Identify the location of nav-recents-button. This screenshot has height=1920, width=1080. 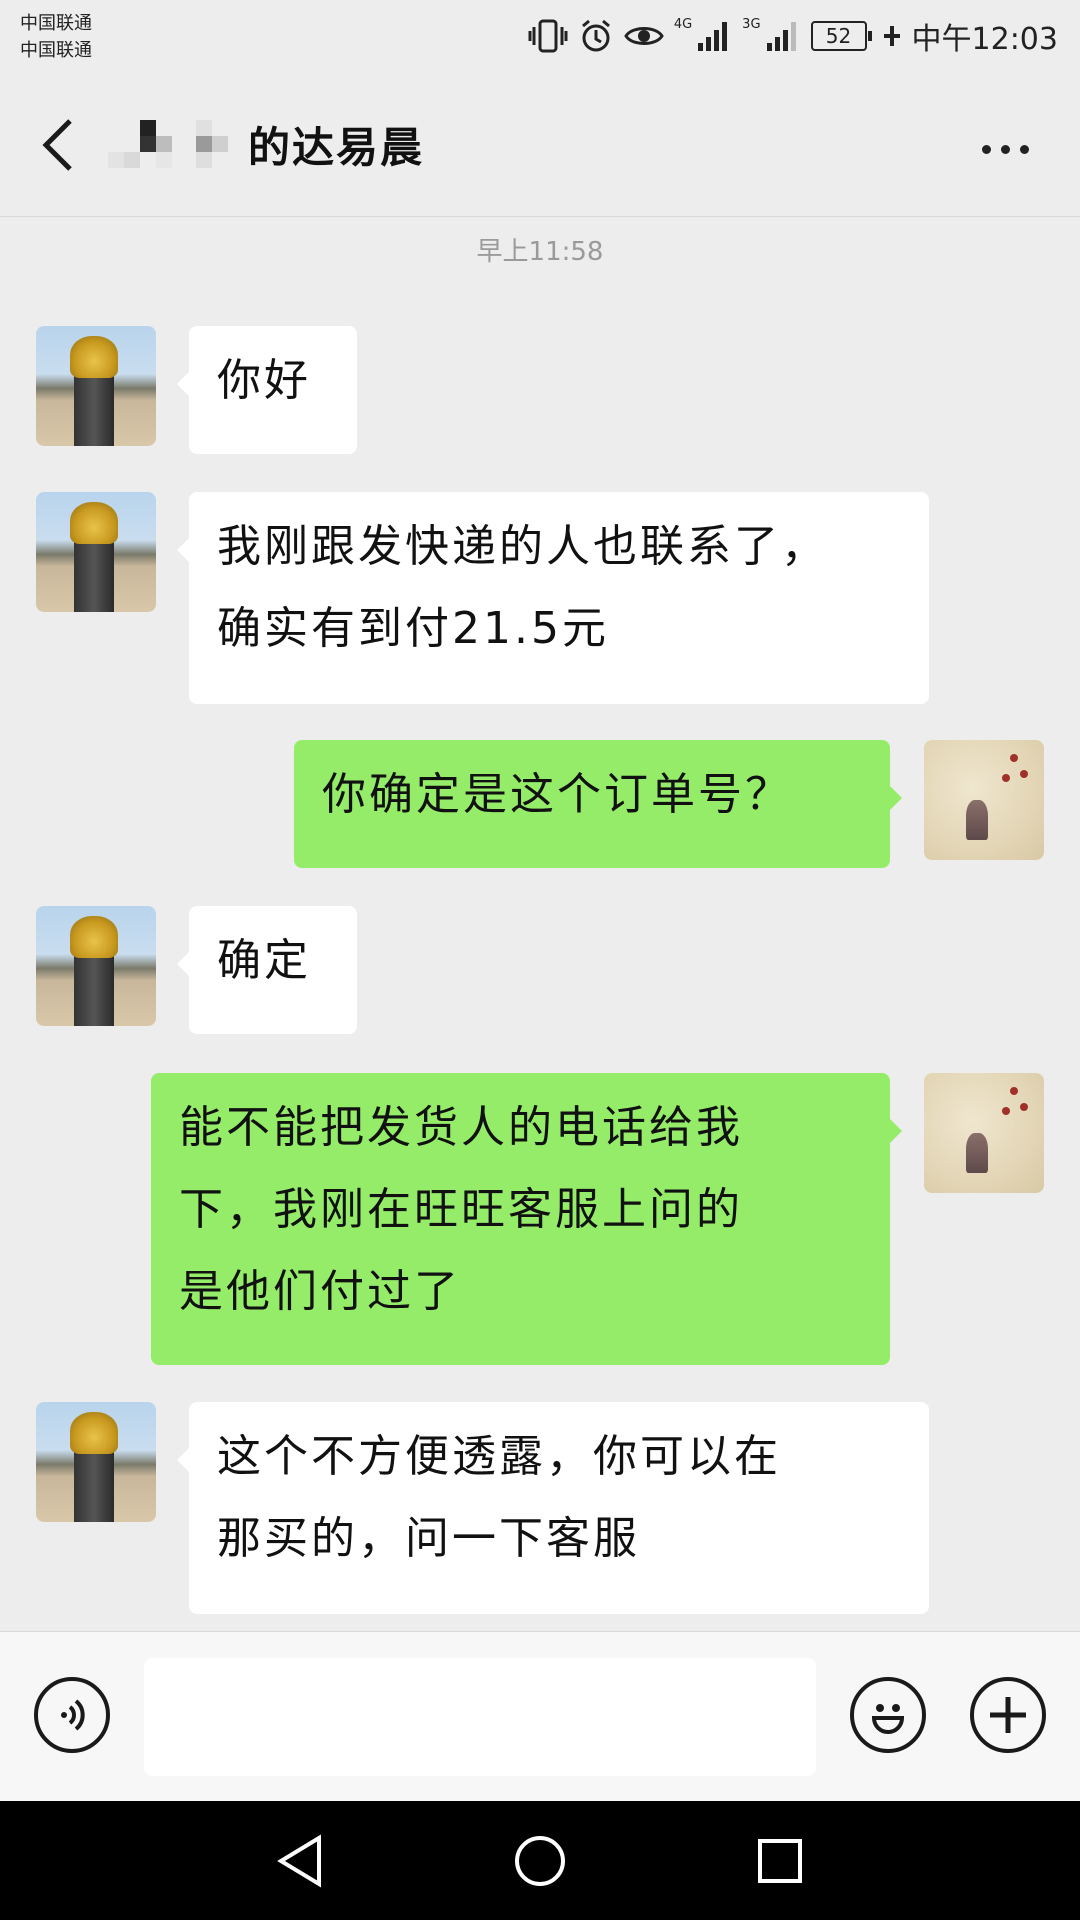
(780, 1861).